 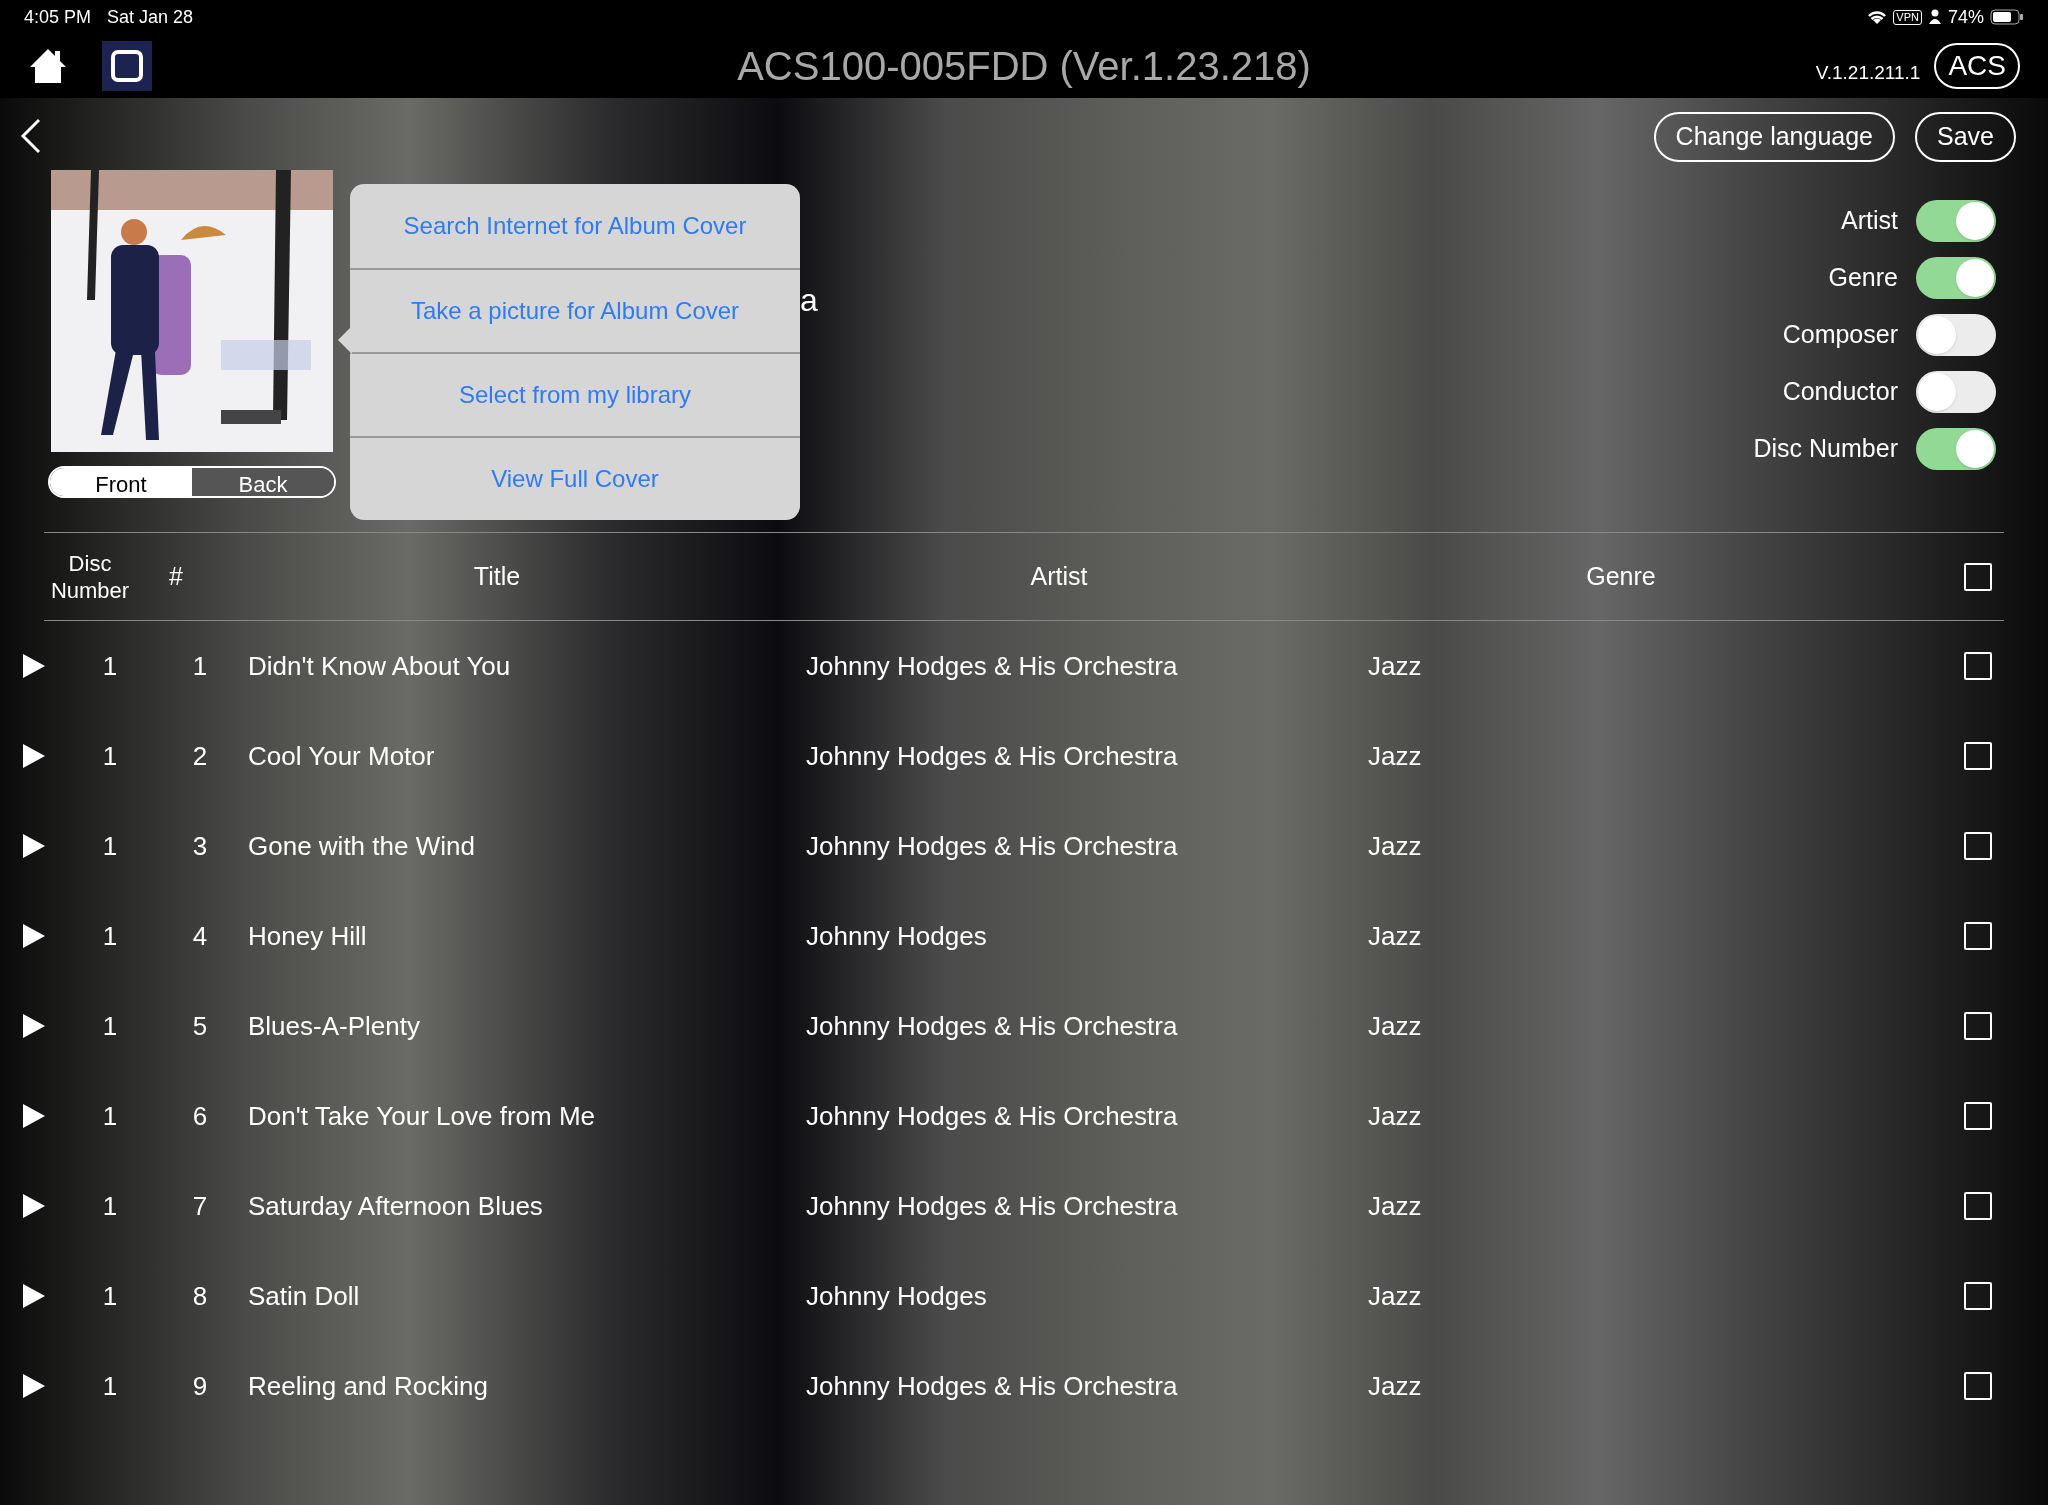 What do you see at coordinates (200, 936) in the screenshot?
I see `track-number-cell-text: 4` at bounding box center [200, 936].